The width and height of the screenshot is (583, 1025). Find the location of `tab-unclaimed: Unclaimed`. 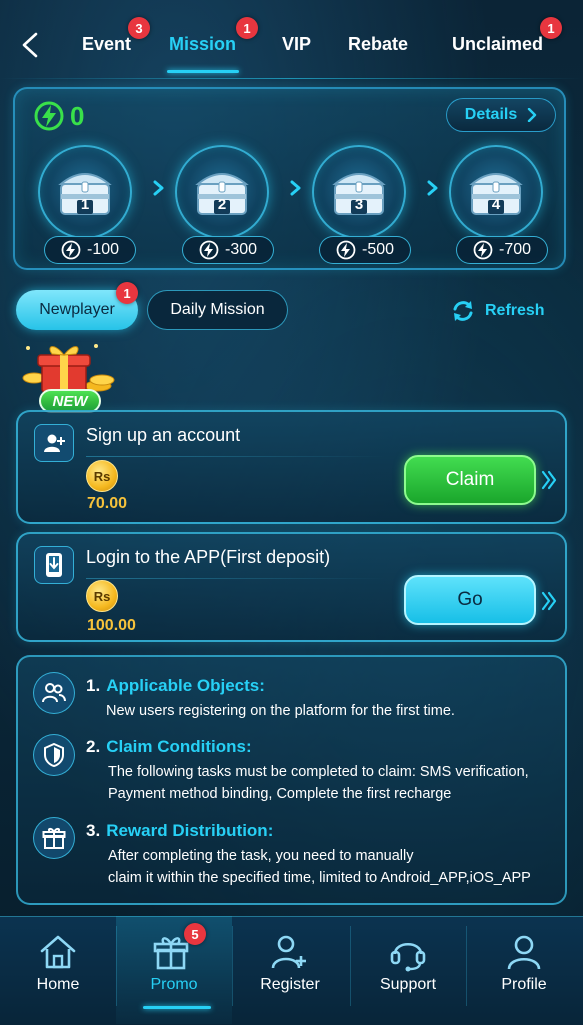

tab-unclaimed: Unclaimed is located at coordinates (497, 44).